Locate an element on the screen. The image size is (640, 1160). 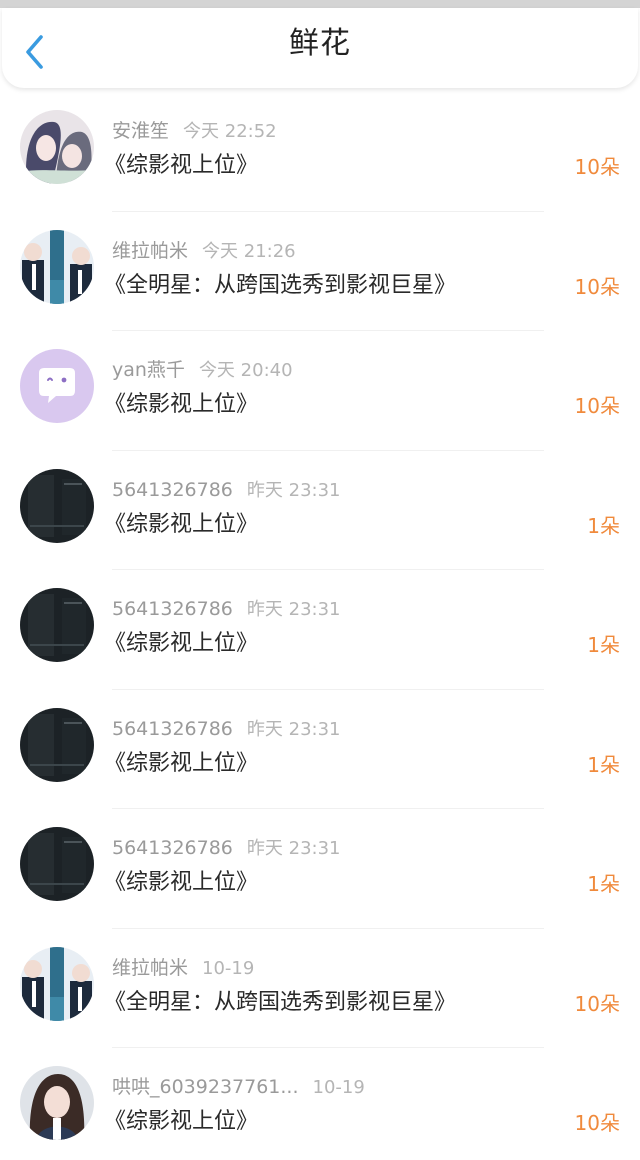
timestamp: 今天 20:40 is located at coordinates (245, 370).